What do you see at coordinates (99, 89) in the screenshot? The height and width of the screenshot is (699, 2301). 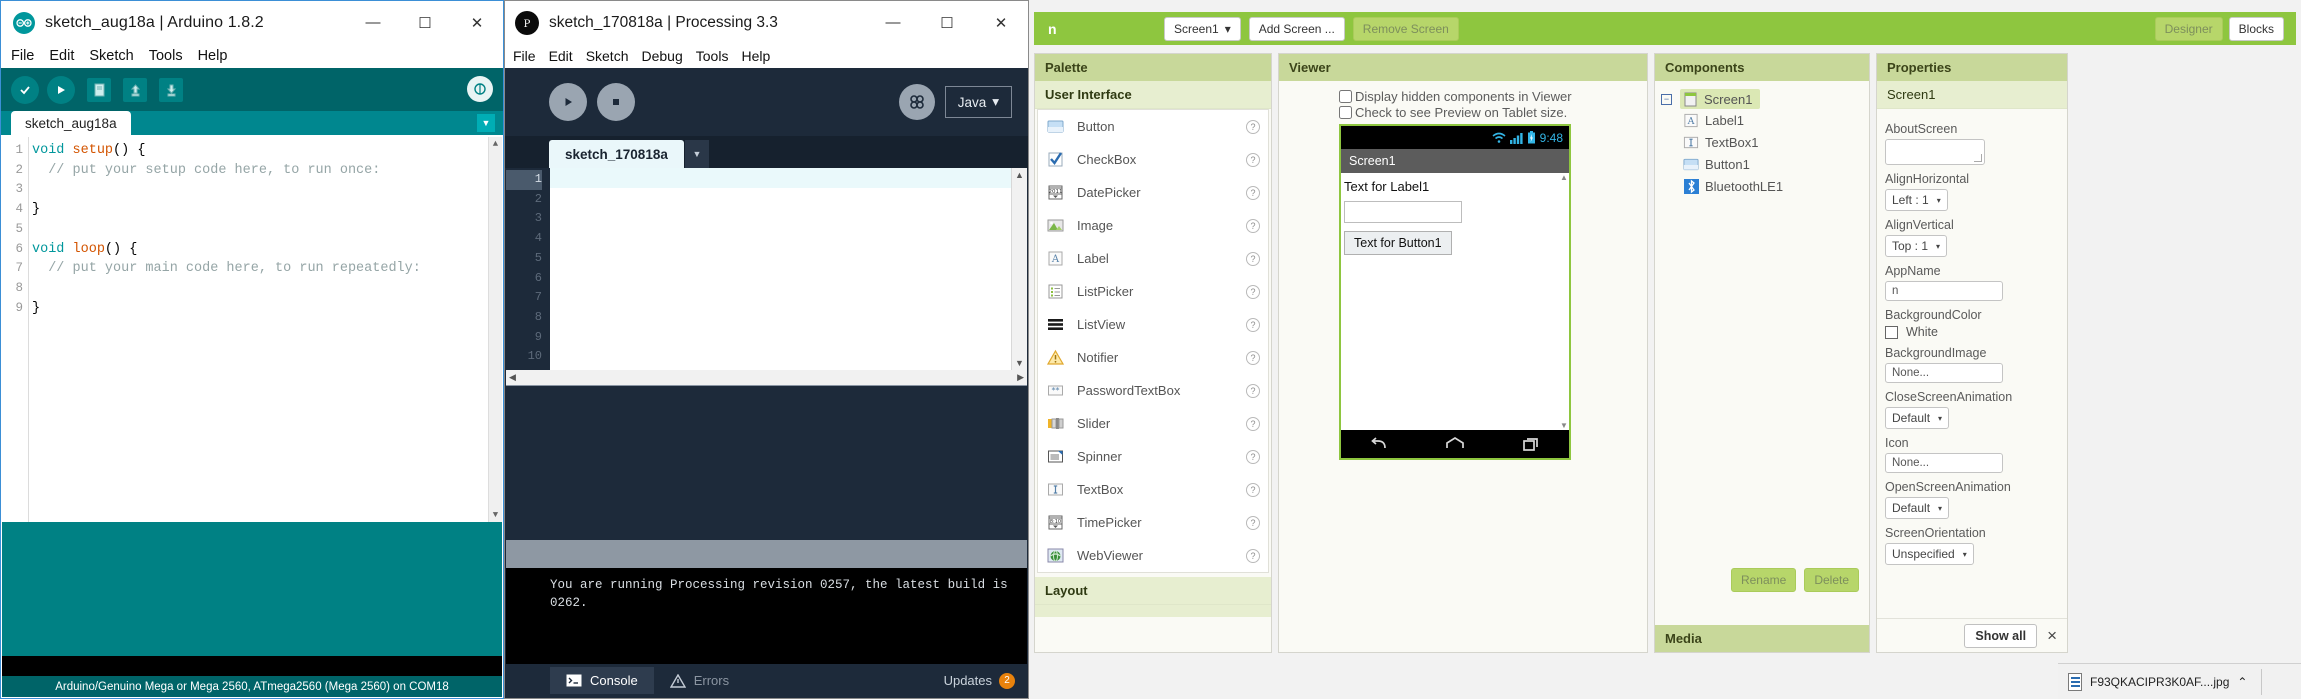 I see `new-file-icon` at bounding box center [99, 89].